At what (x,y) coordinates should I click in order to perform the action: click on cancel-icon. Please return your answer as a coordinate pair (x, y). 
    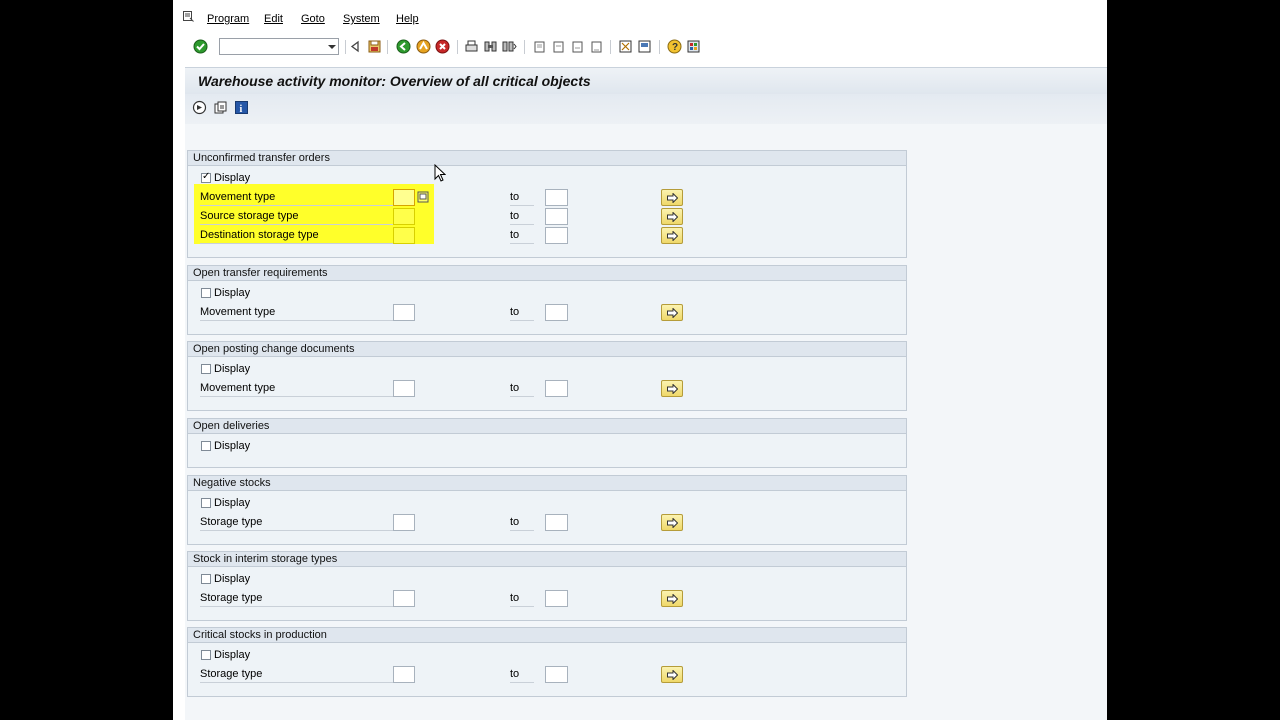
    Looking at the image, I should click on (442, 46).